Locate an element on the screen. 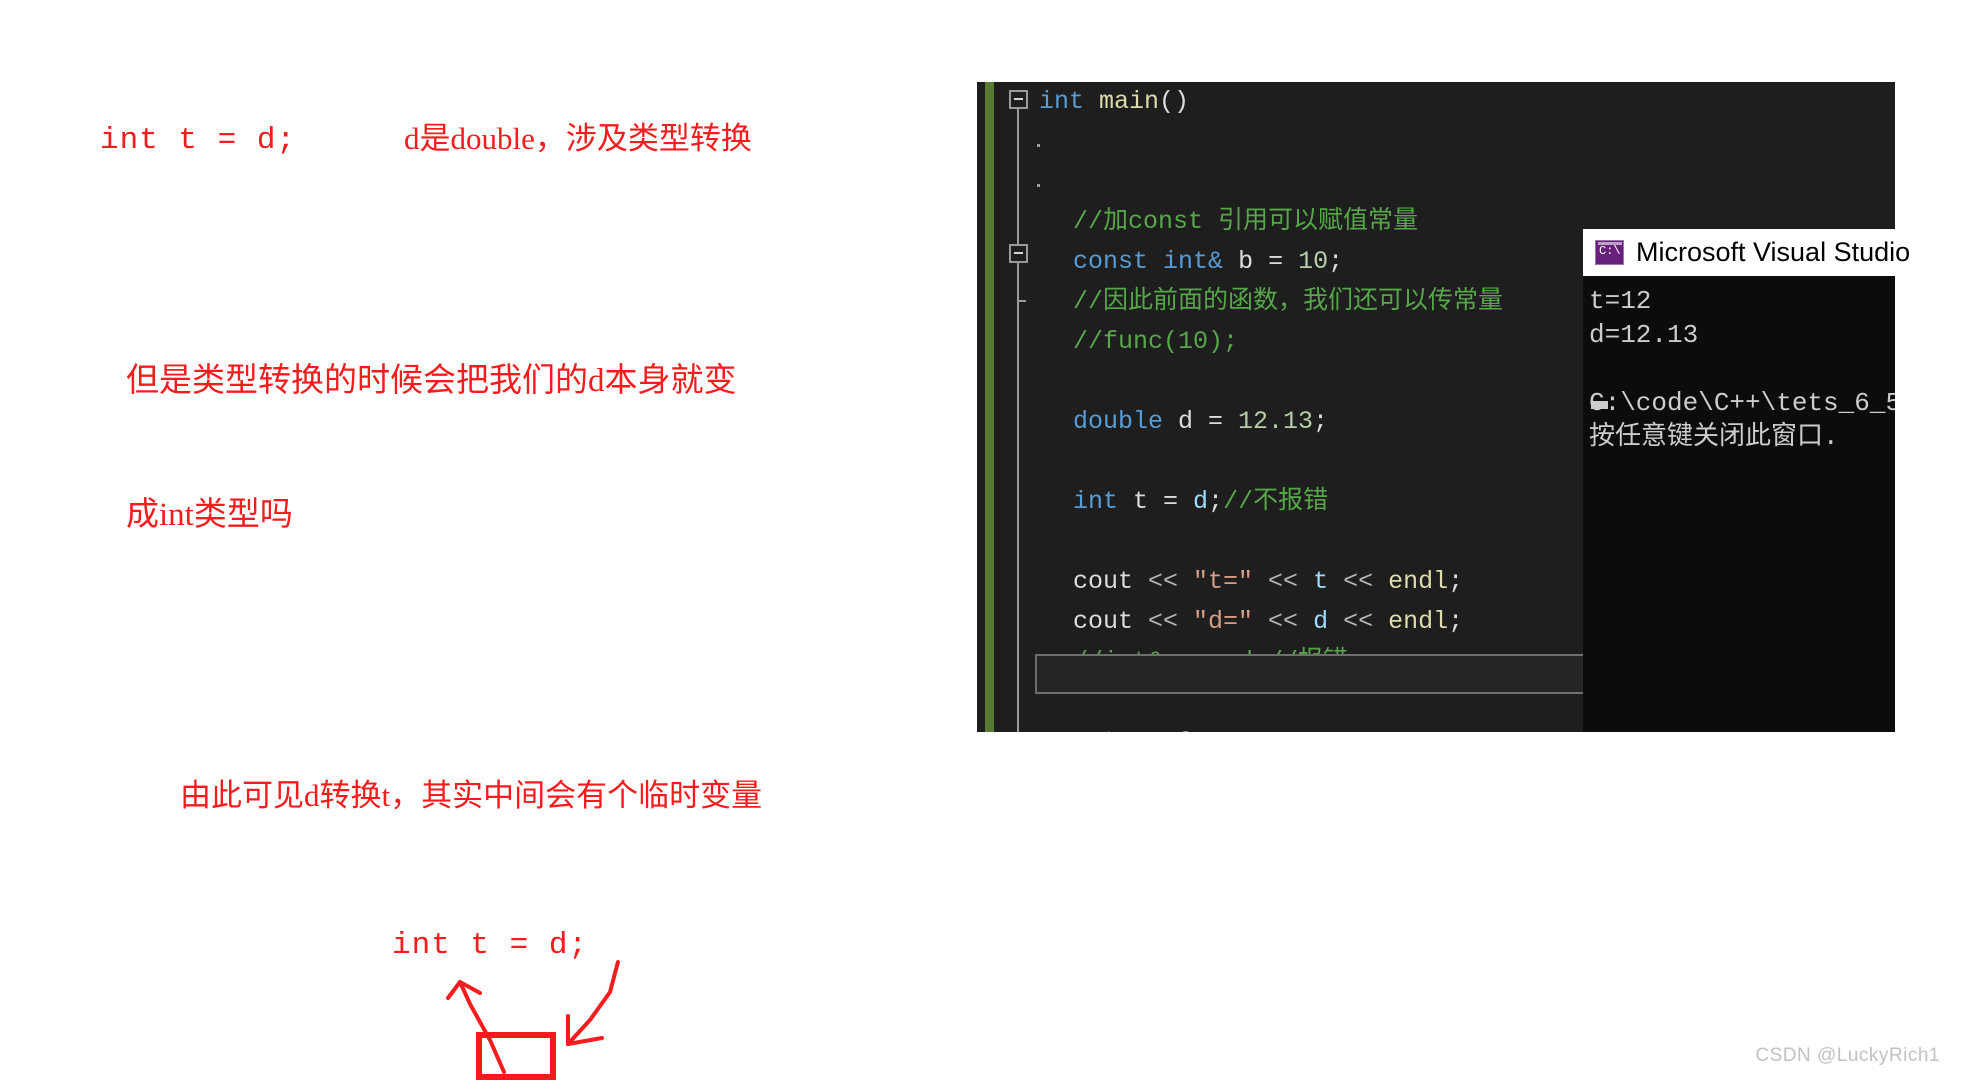  console-title-label: Microsoft Visual Studio is located at coordinates (1773, 252).